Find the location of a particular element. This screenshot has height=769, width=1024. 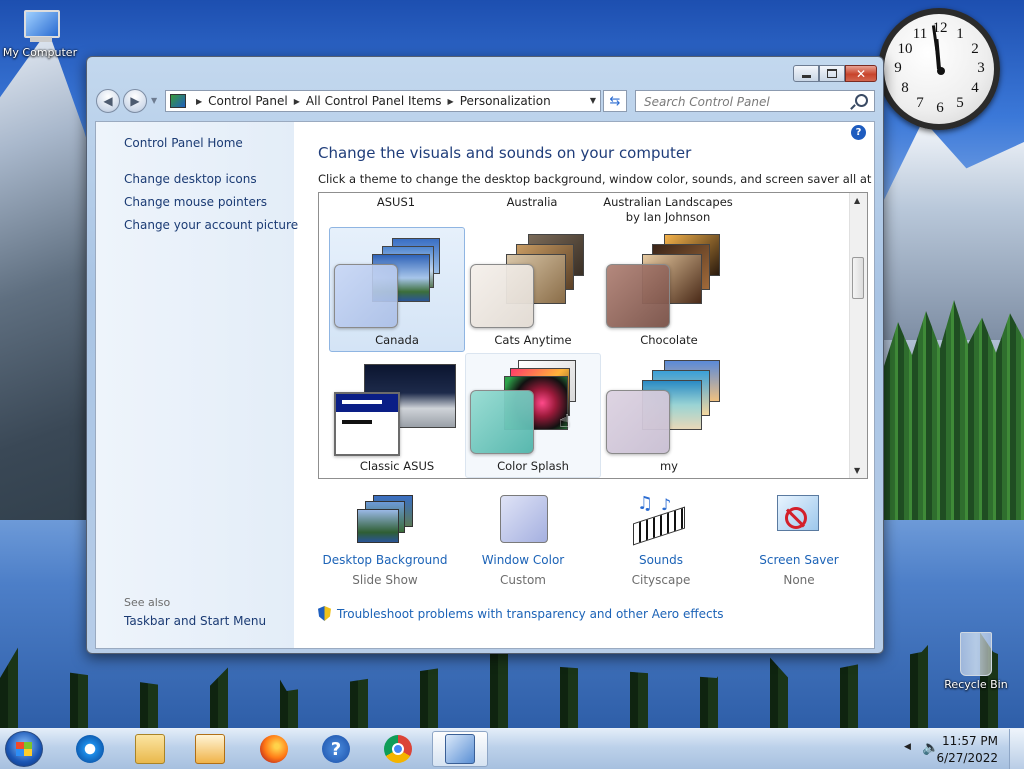

theme-list-scrollbar: ▲ ▼ is located at coordinates (858, 335).